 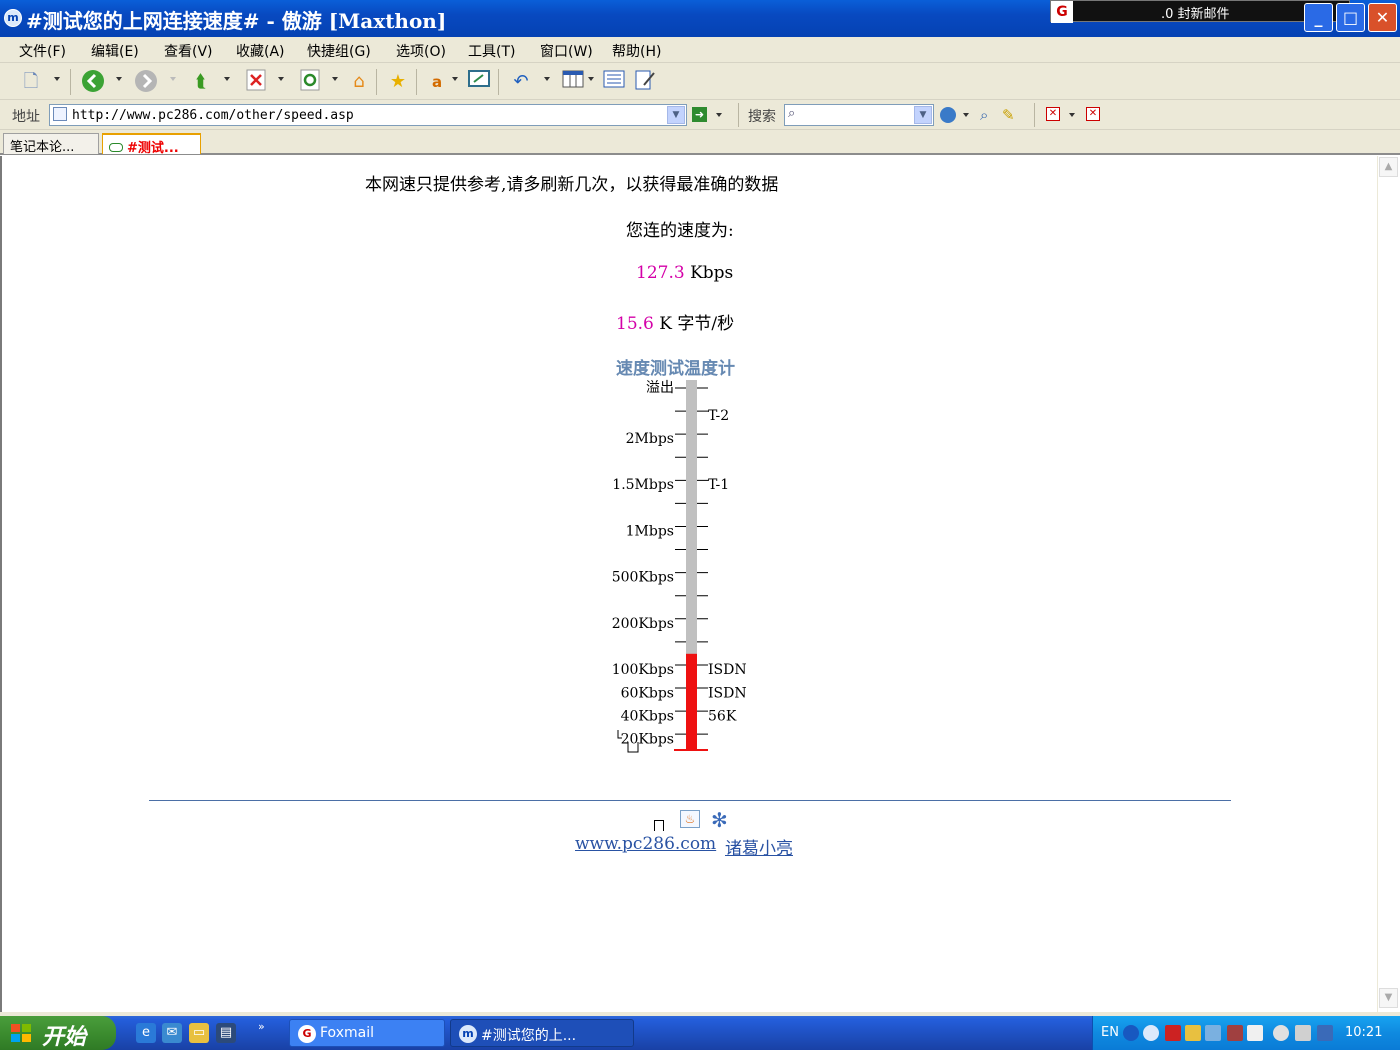 What do you see at coordinates (1303, 1033) in the screenshot?
I see `monitor-icon` at bounding box center [1303, 1033].